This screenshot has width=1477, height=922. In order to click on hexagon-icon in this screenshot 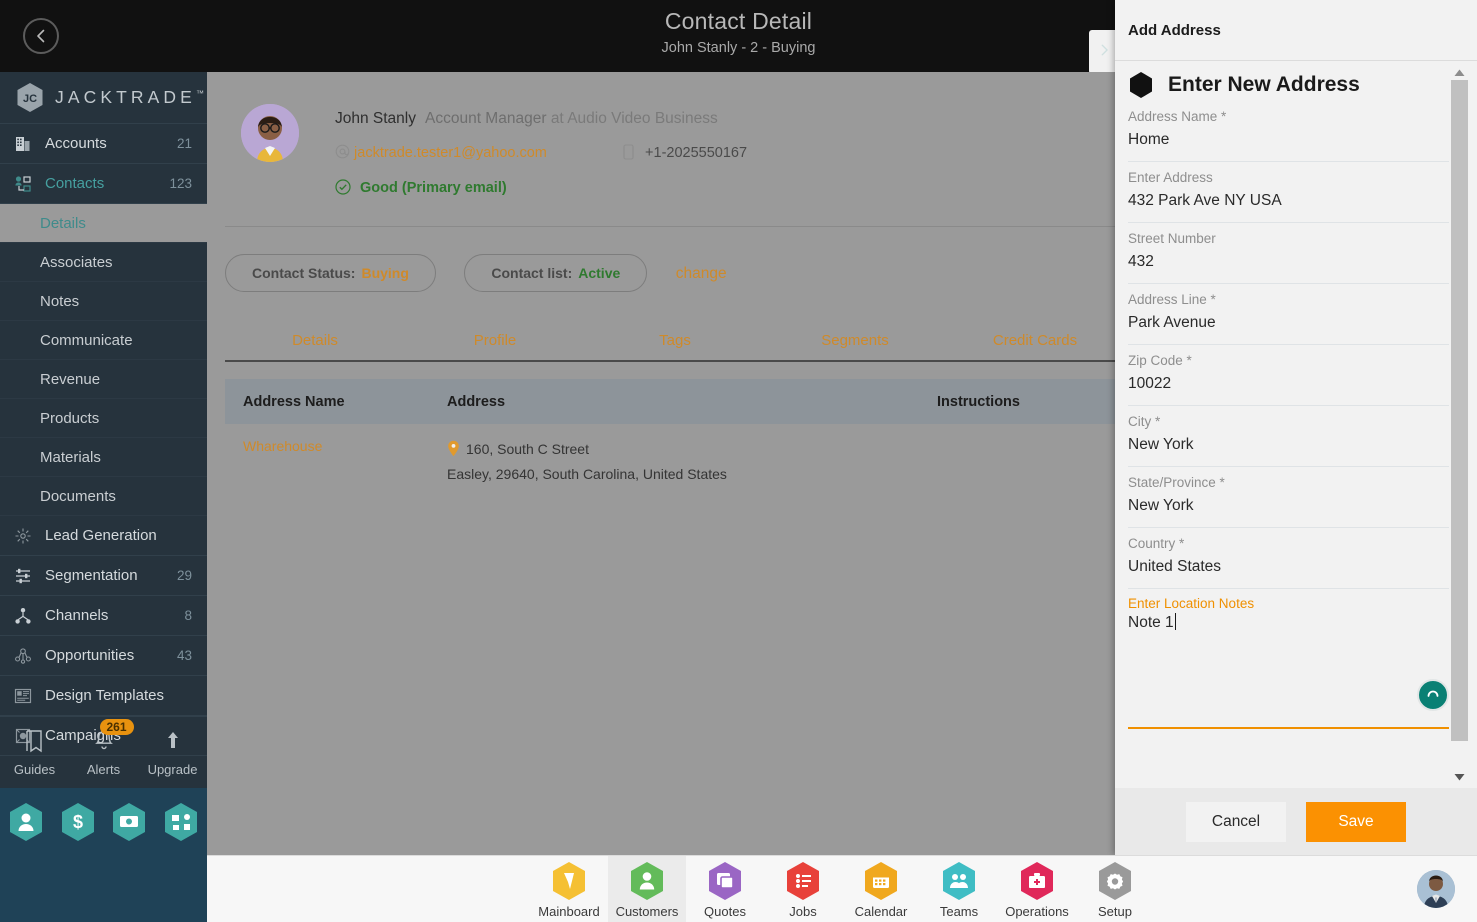, I will do `click(1141, 85)`.